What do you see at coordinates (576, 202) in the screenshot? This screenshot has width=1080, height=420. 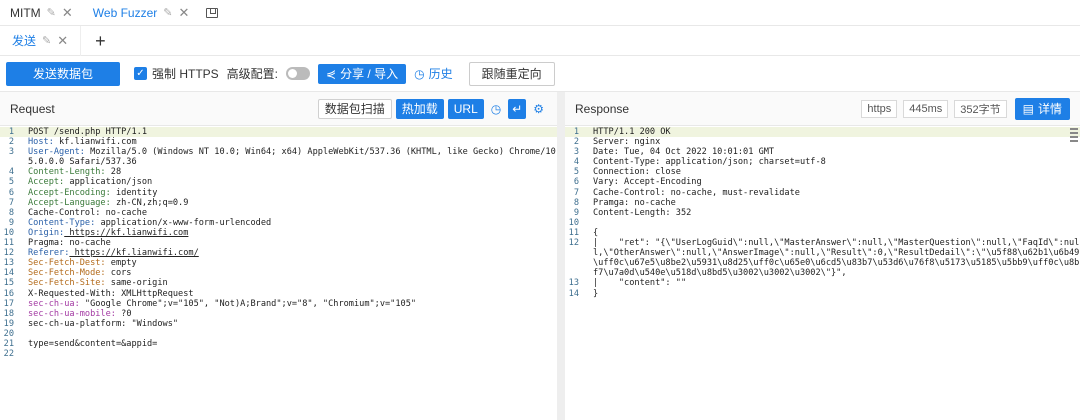 I see `line-number: 8` at bounding box center [576, 202].